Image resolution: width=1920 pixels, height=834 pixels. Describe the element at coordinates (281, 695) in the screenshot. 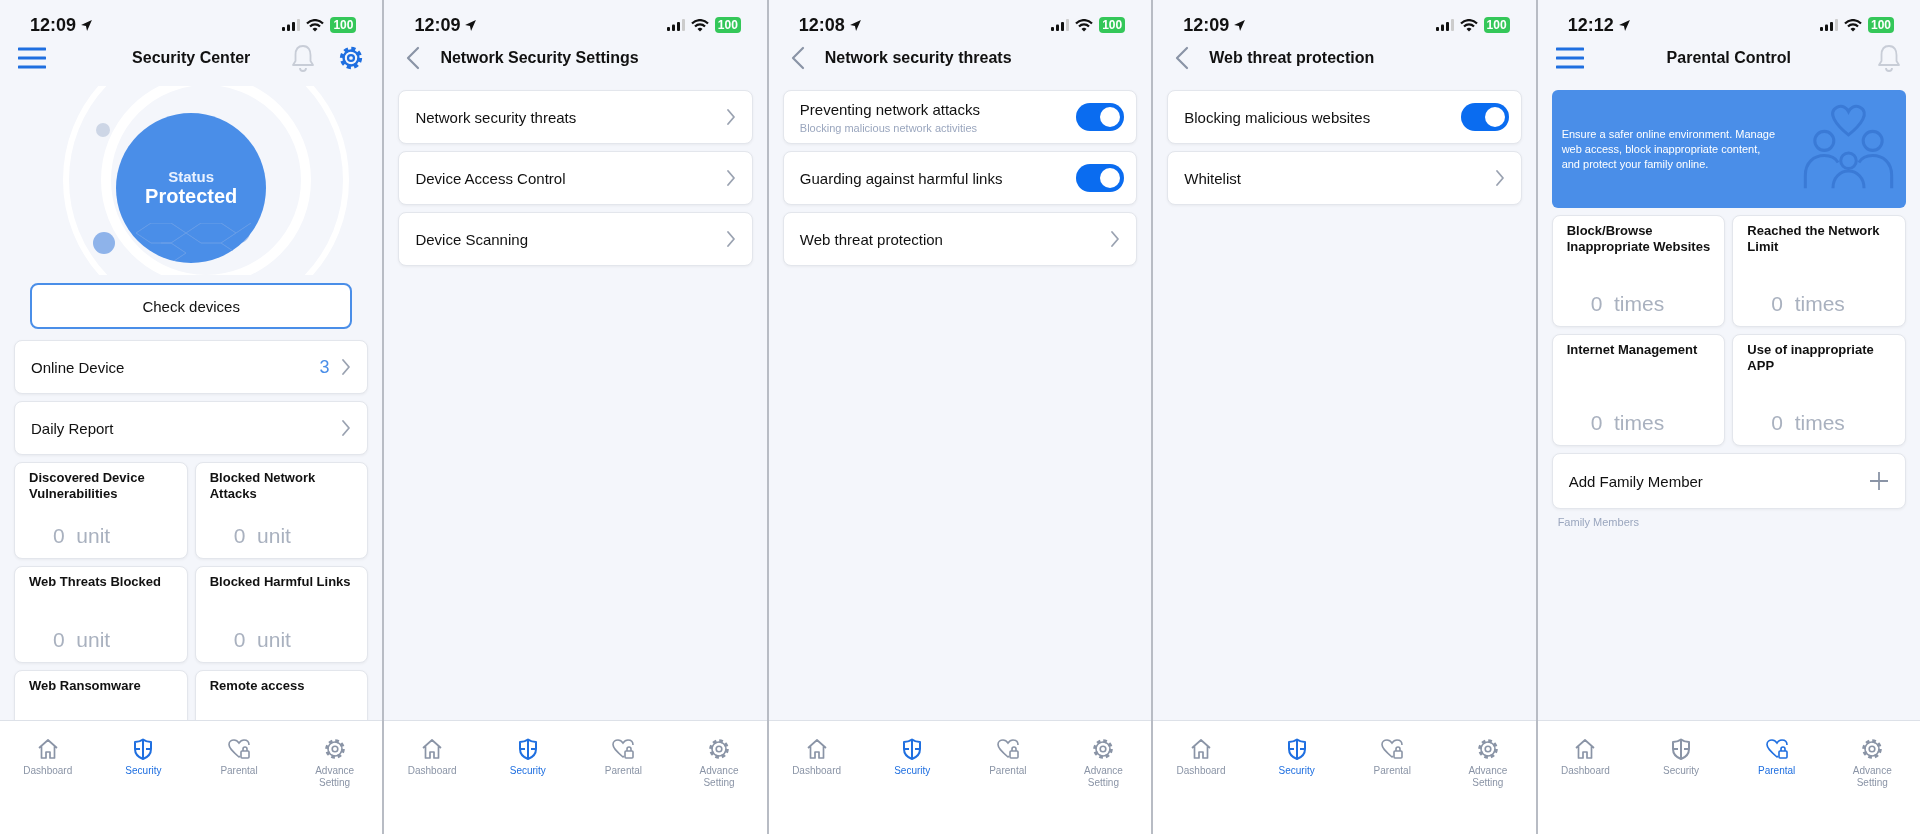

I see `stat-tile: Remote access` at that location.